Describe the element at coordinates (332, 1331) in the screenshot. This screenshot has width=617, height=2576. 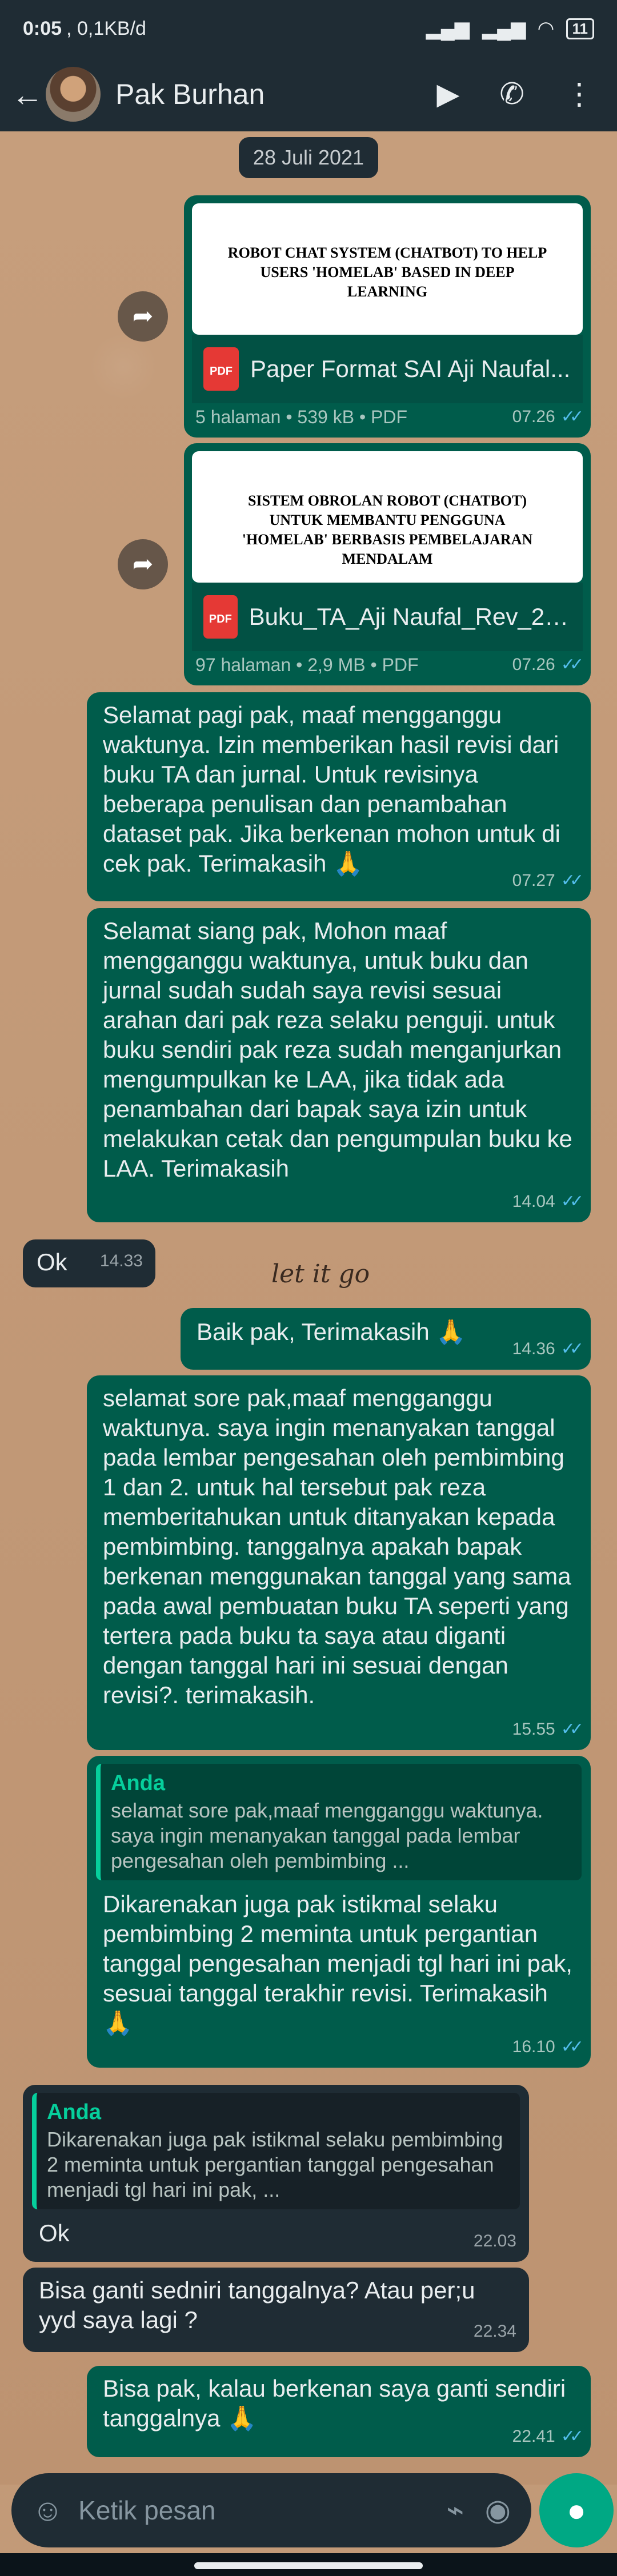
I see `message-text: Baik pak, Terimakasih 🙏` at that location.